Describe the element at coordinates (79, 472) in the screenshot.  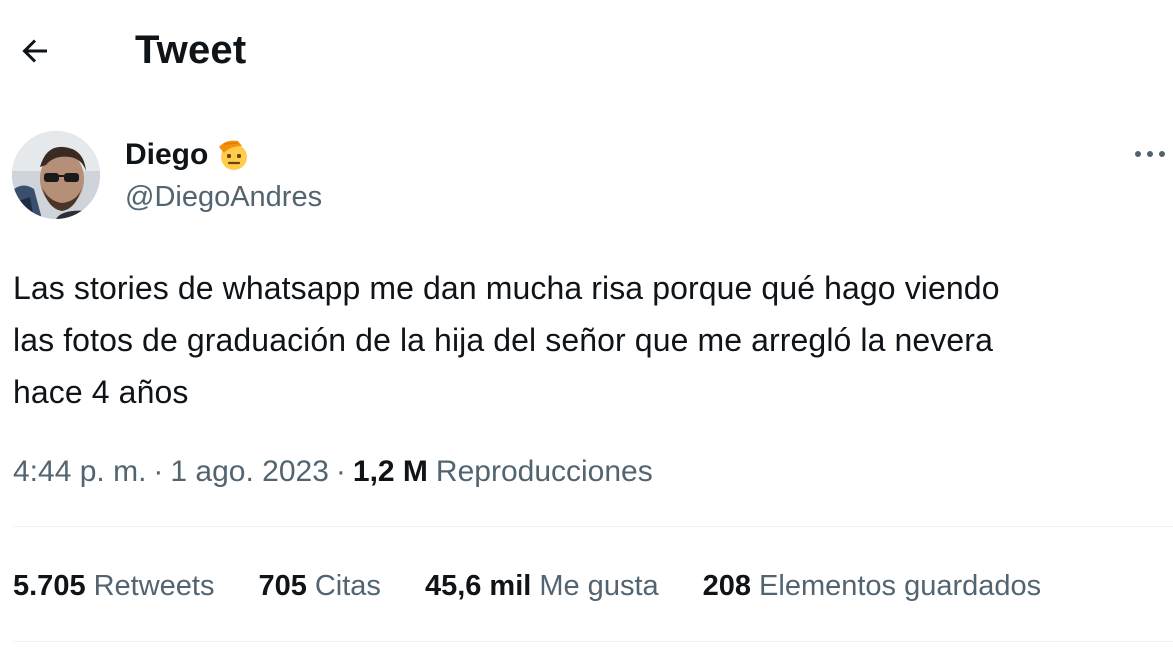
I see `tweet-time: 4:44 p. m.` at that location.